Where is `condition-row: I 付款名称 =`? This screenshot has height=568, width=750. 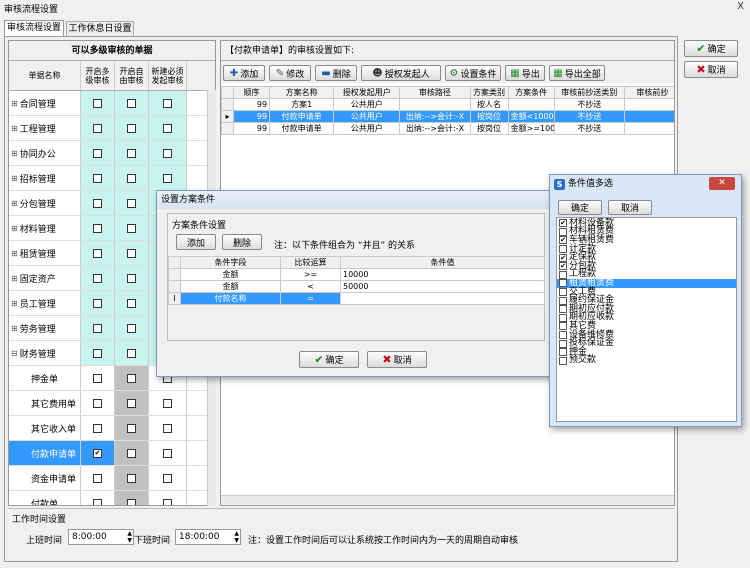
condition-row: I 付款名称 = is located at coordinates (356, 298).